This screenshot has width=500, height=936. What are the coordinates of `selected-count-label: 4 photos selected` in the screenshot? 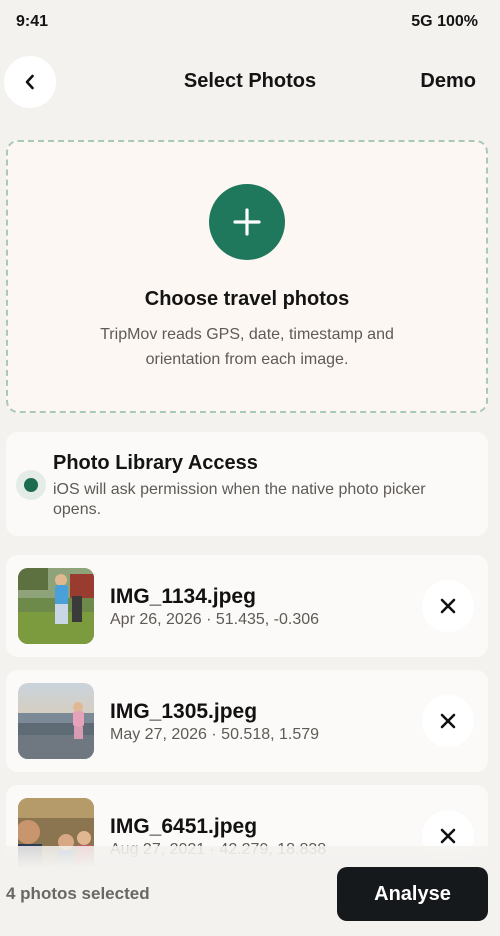 It's located at (78, 893).